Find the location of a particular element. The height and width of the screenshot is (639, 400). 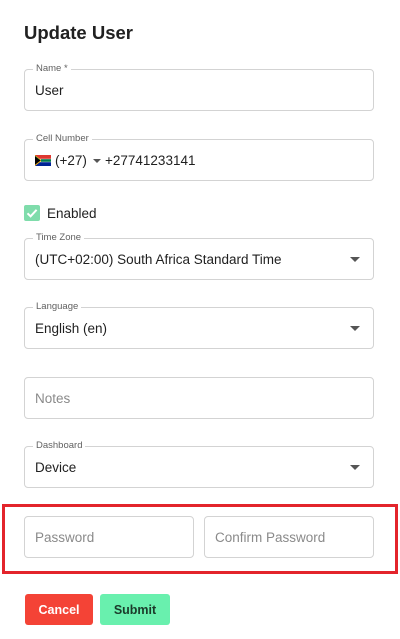

cancel-button: Cancel is located at coordinates (59, 609).